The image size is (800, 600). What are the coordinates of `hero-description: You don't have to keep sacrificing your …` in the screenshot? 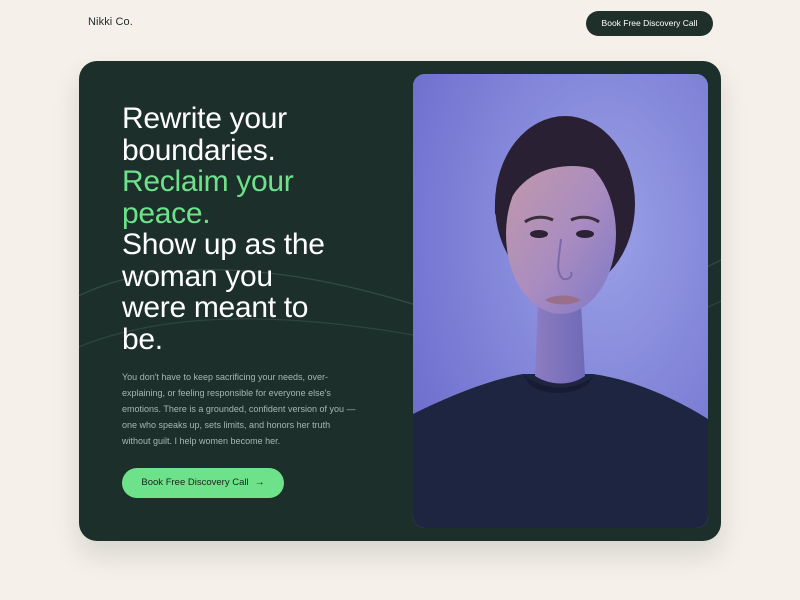 It's located at (239, 409).